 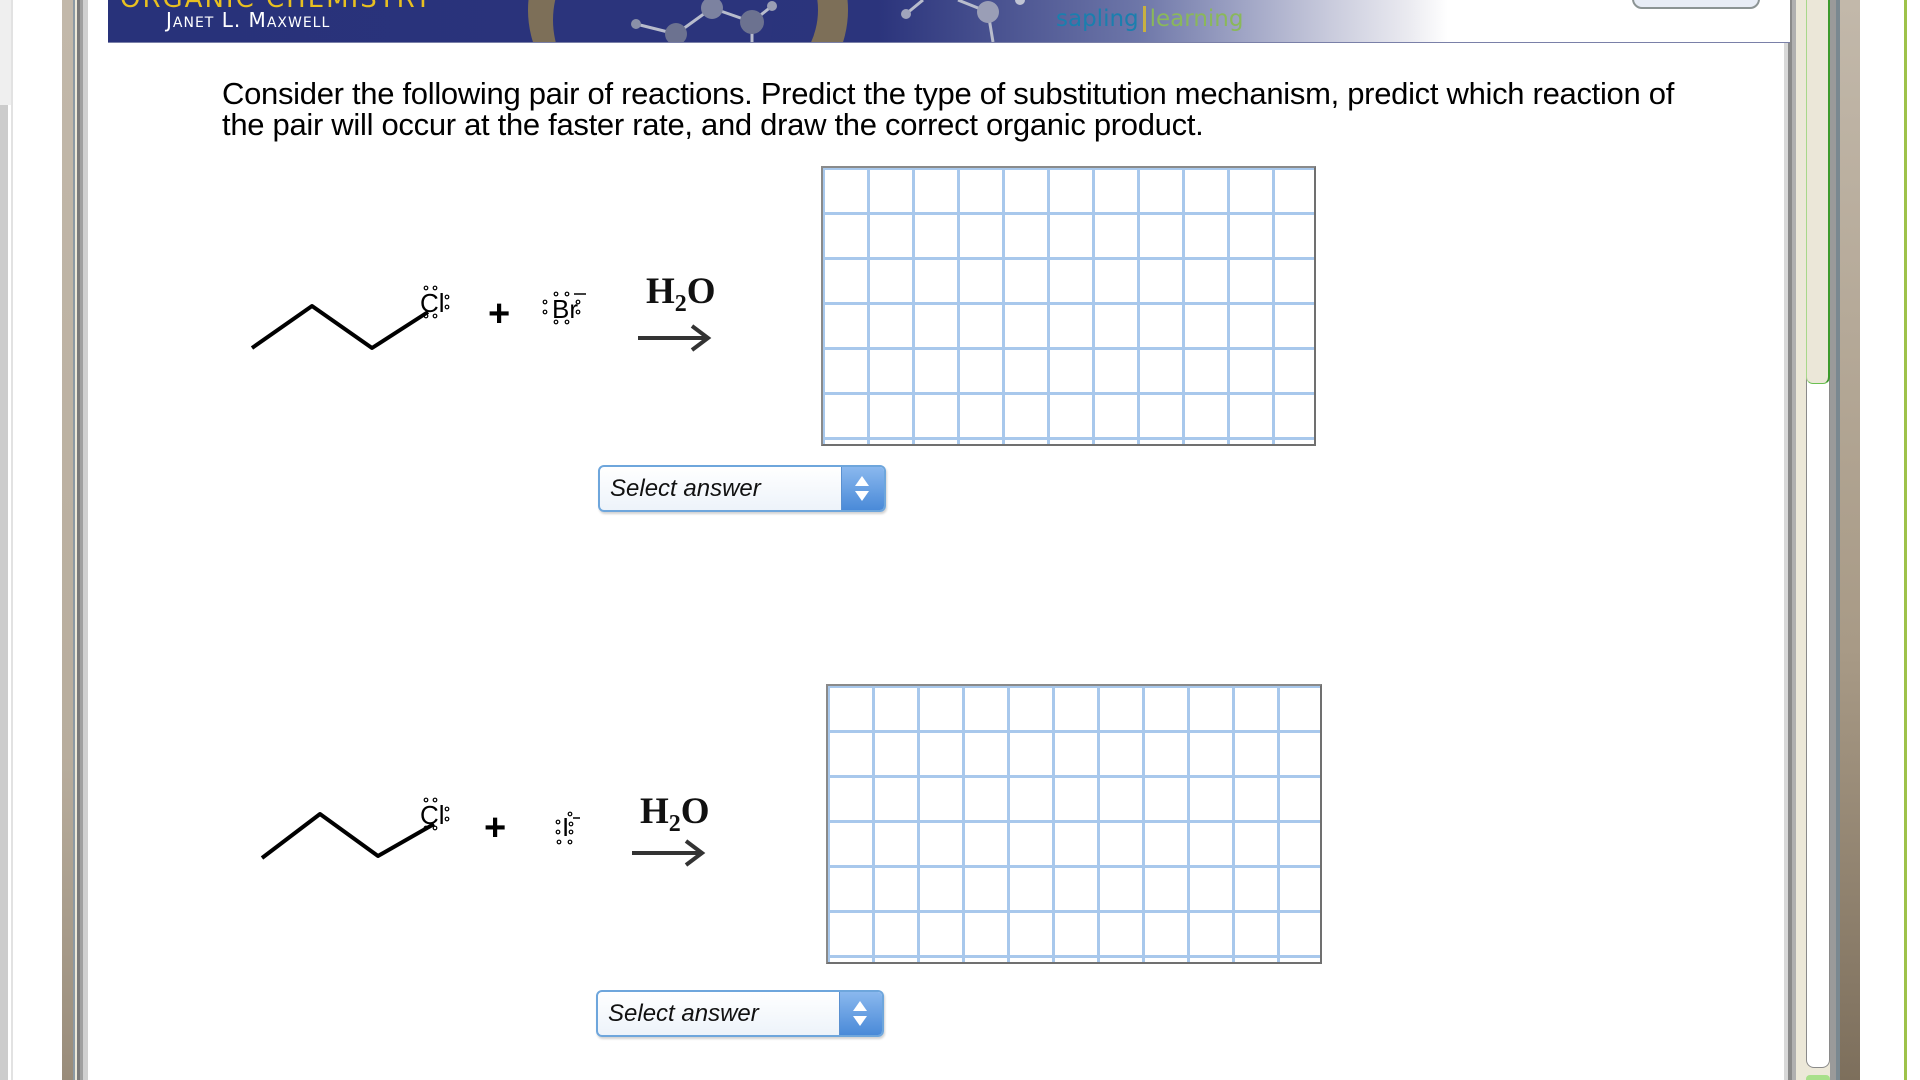 I want to click on molecule-decoration-icon, so click(x=828, y=21).